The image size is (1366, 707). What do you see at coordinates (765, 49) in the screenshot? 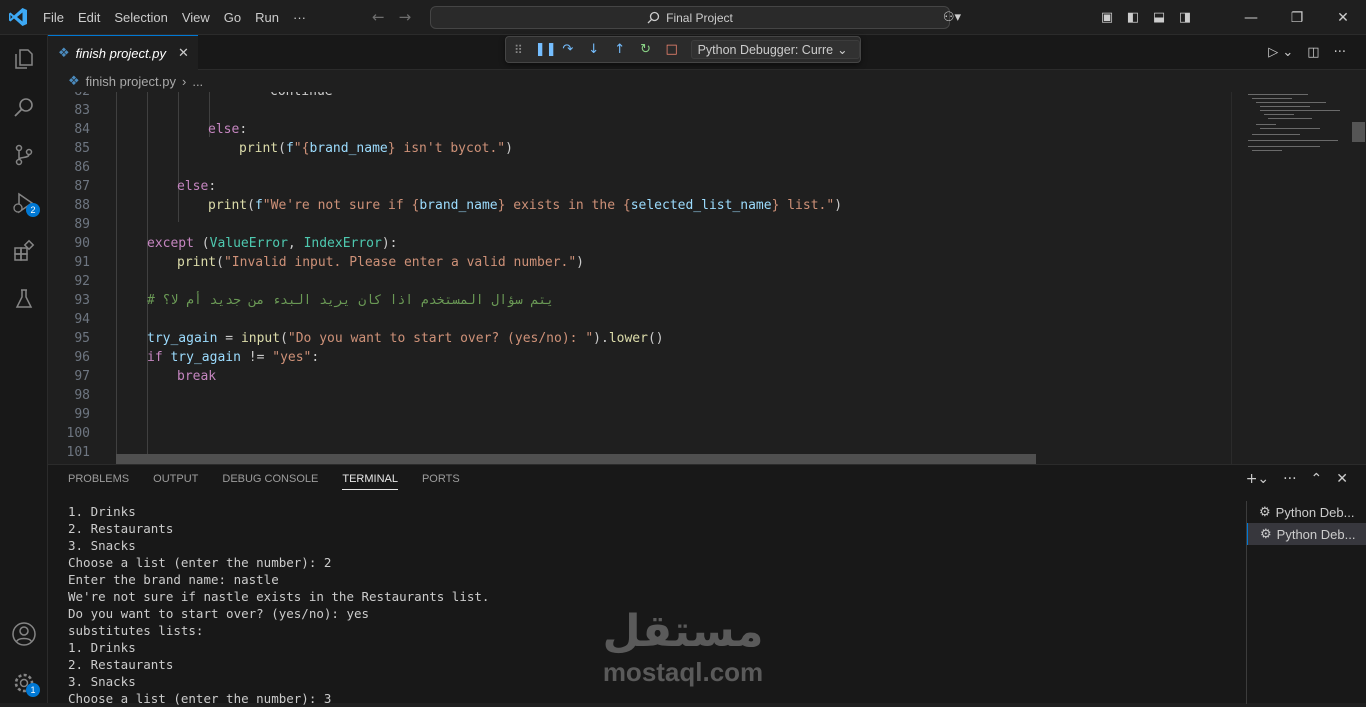
I see `debug-config-label: Python Debugger: Curre` at bounding box center [765, 49].